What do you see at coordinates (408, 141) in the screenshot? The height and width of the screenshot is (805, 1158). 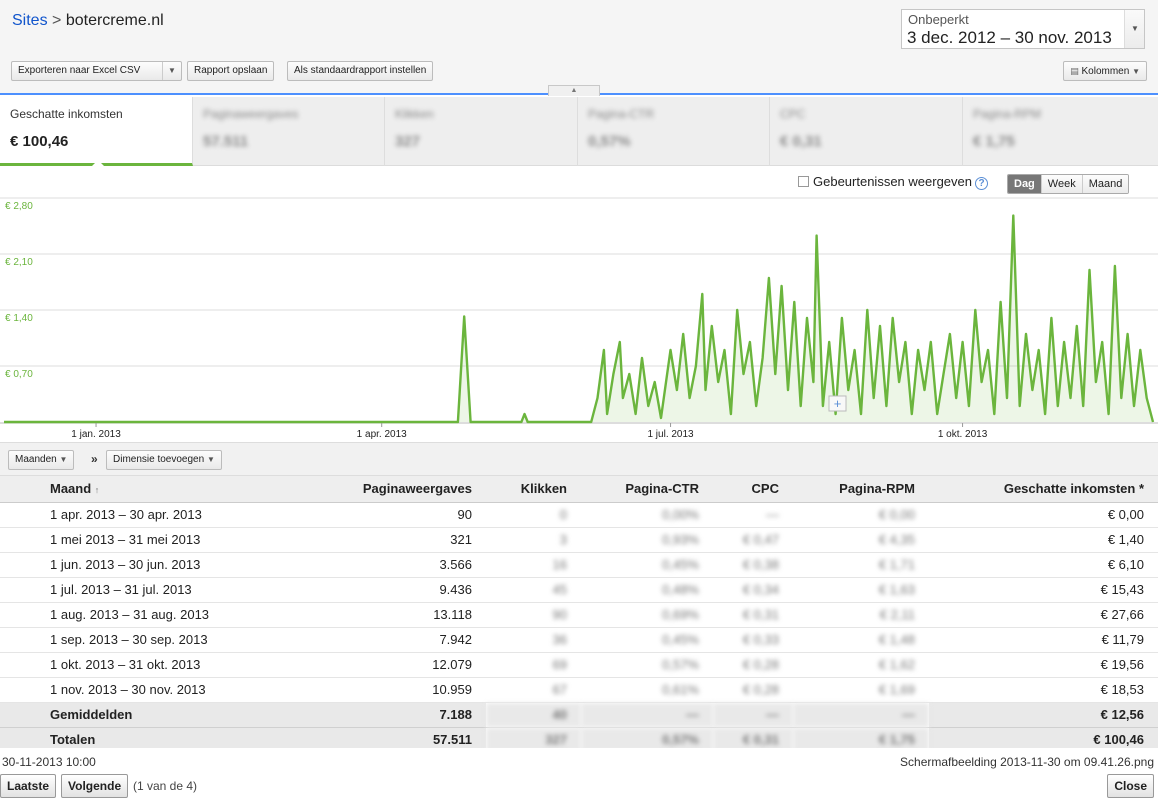 I see `metric-value: 327` at bounding box center [408, 141].